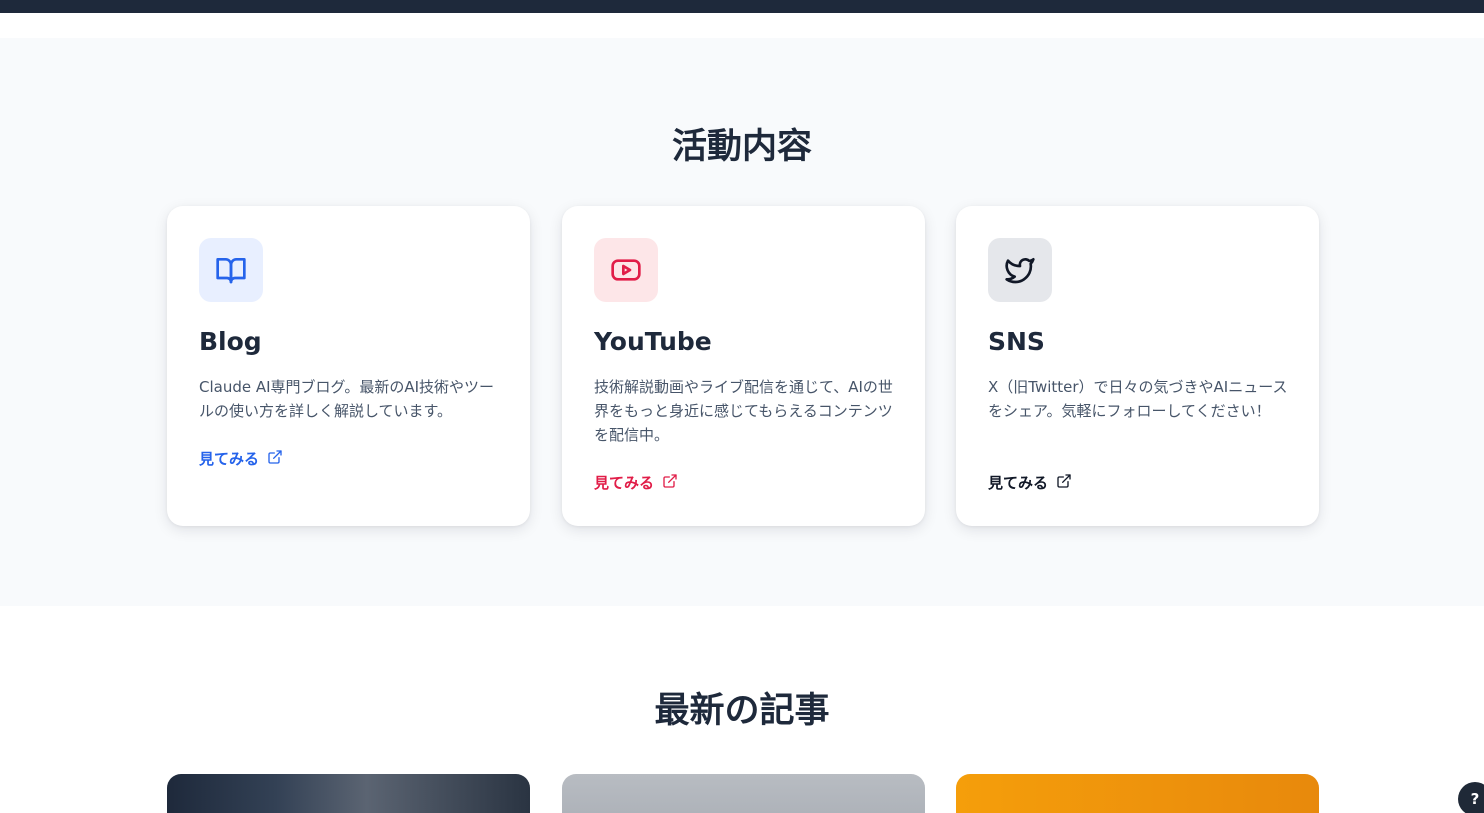 This screenshot has height=813, width=1484. What do you see at coordinates (742, 711) in the screenshot?
I see `latest-articles-title: 最新の記事` at bounding box center [742, 711].